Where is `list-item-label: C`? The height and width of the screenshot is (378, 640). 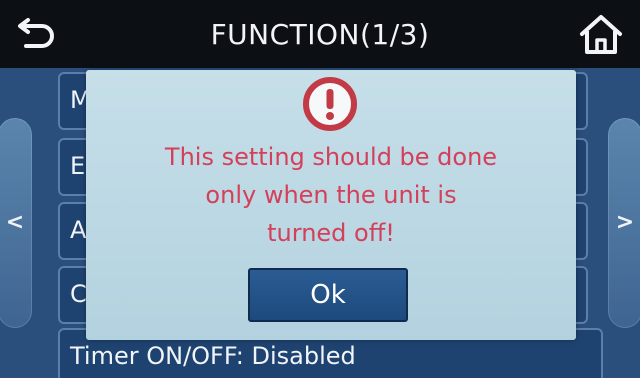
list-item-label: C is located at coordinates (78, 294).